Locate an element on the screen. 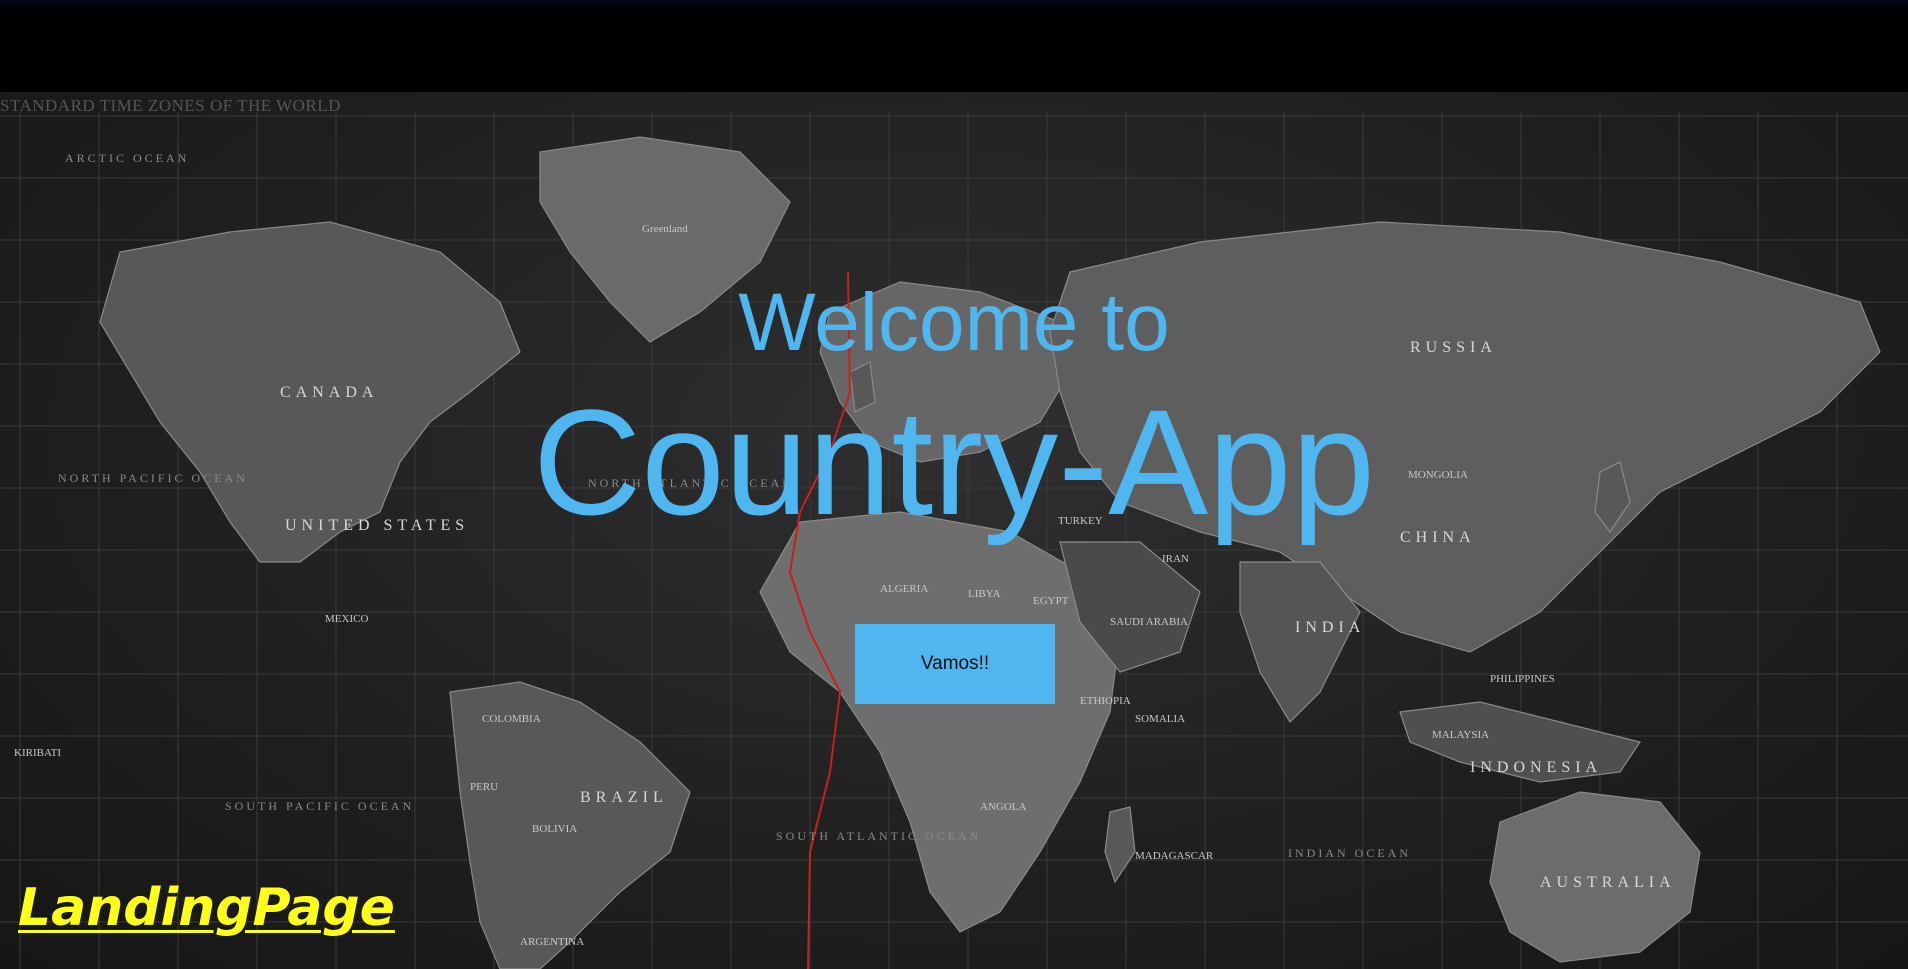 The width and height of the screenshot is (1908, 969). map-label: COLOMBIA is located at coordinates (511, 719).